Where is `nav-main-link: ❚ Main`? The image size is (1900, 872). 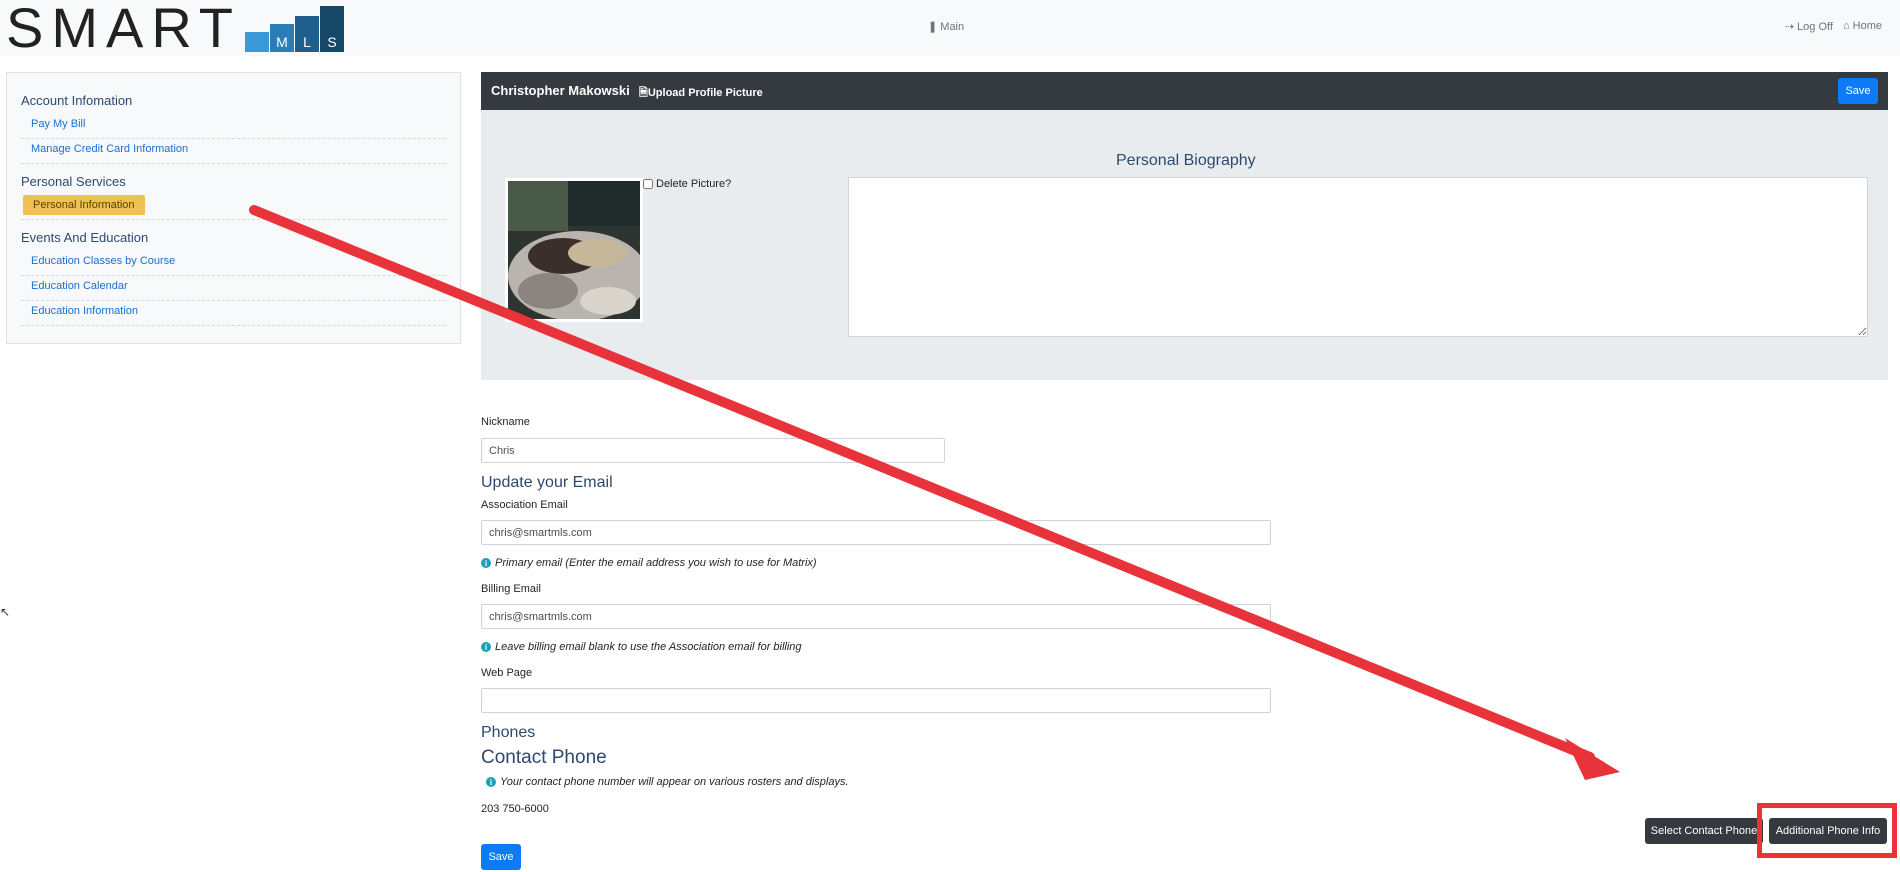 nav-main-link: ❚ Main is located at coordinates (946, 26).